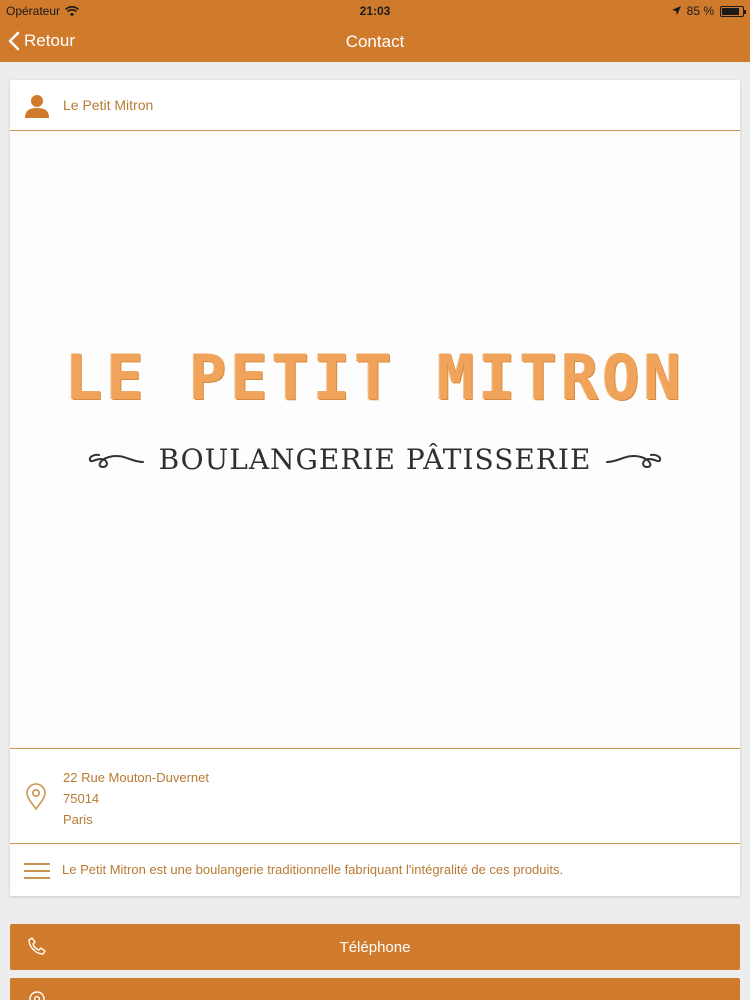  Describe the element at coordinates (375, 989) in the screenshot. I see `map-button` at that location.